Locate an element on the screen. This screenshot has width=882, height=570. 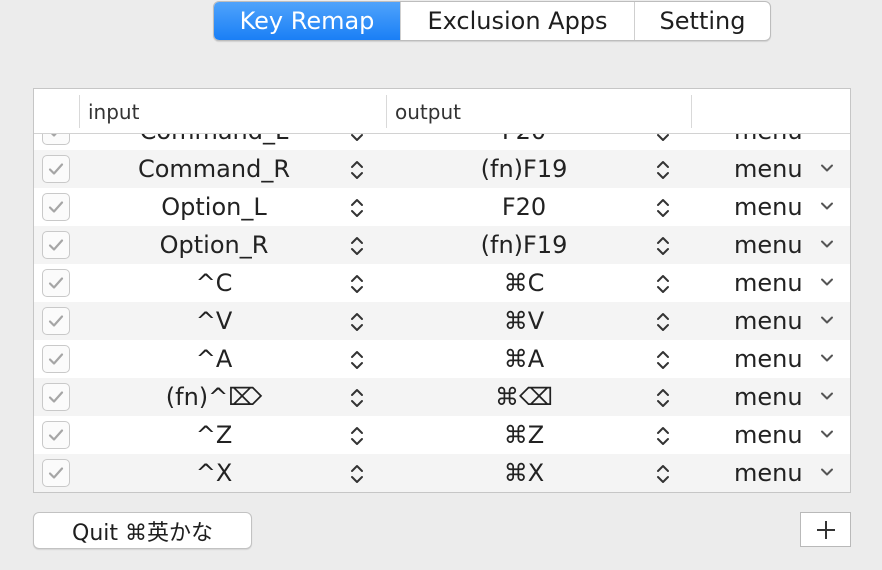
tab-bar: Key Remap Exclusion Apps Setting is located at coordinates (492, 21).